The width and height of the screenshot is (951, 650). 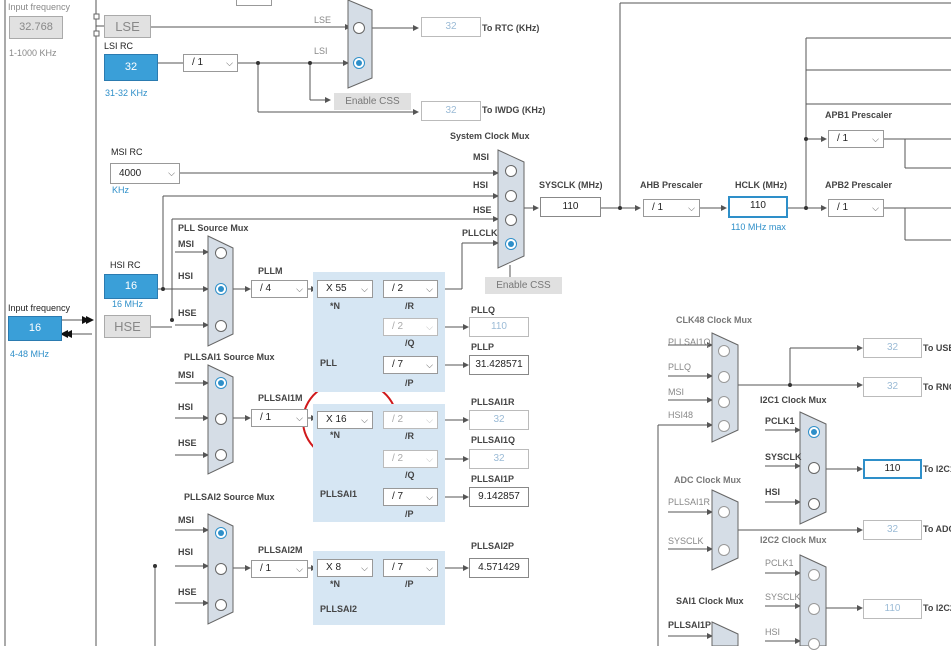 I want to click on apb2-prescaler-value: / 1, so click(x=843, y=207).